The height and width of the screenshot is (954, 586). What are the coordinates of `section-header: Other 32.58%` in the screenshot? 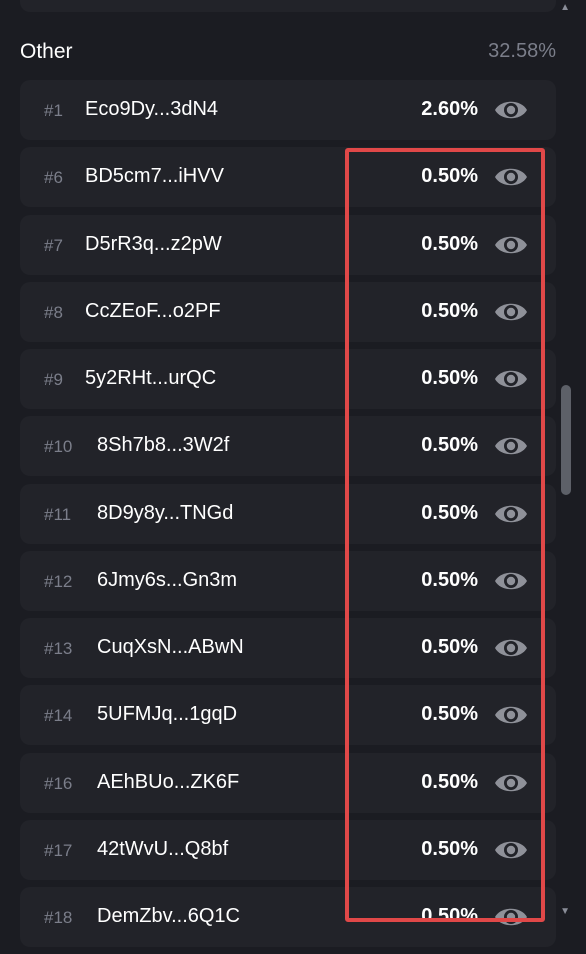 It's located at (288, 52).